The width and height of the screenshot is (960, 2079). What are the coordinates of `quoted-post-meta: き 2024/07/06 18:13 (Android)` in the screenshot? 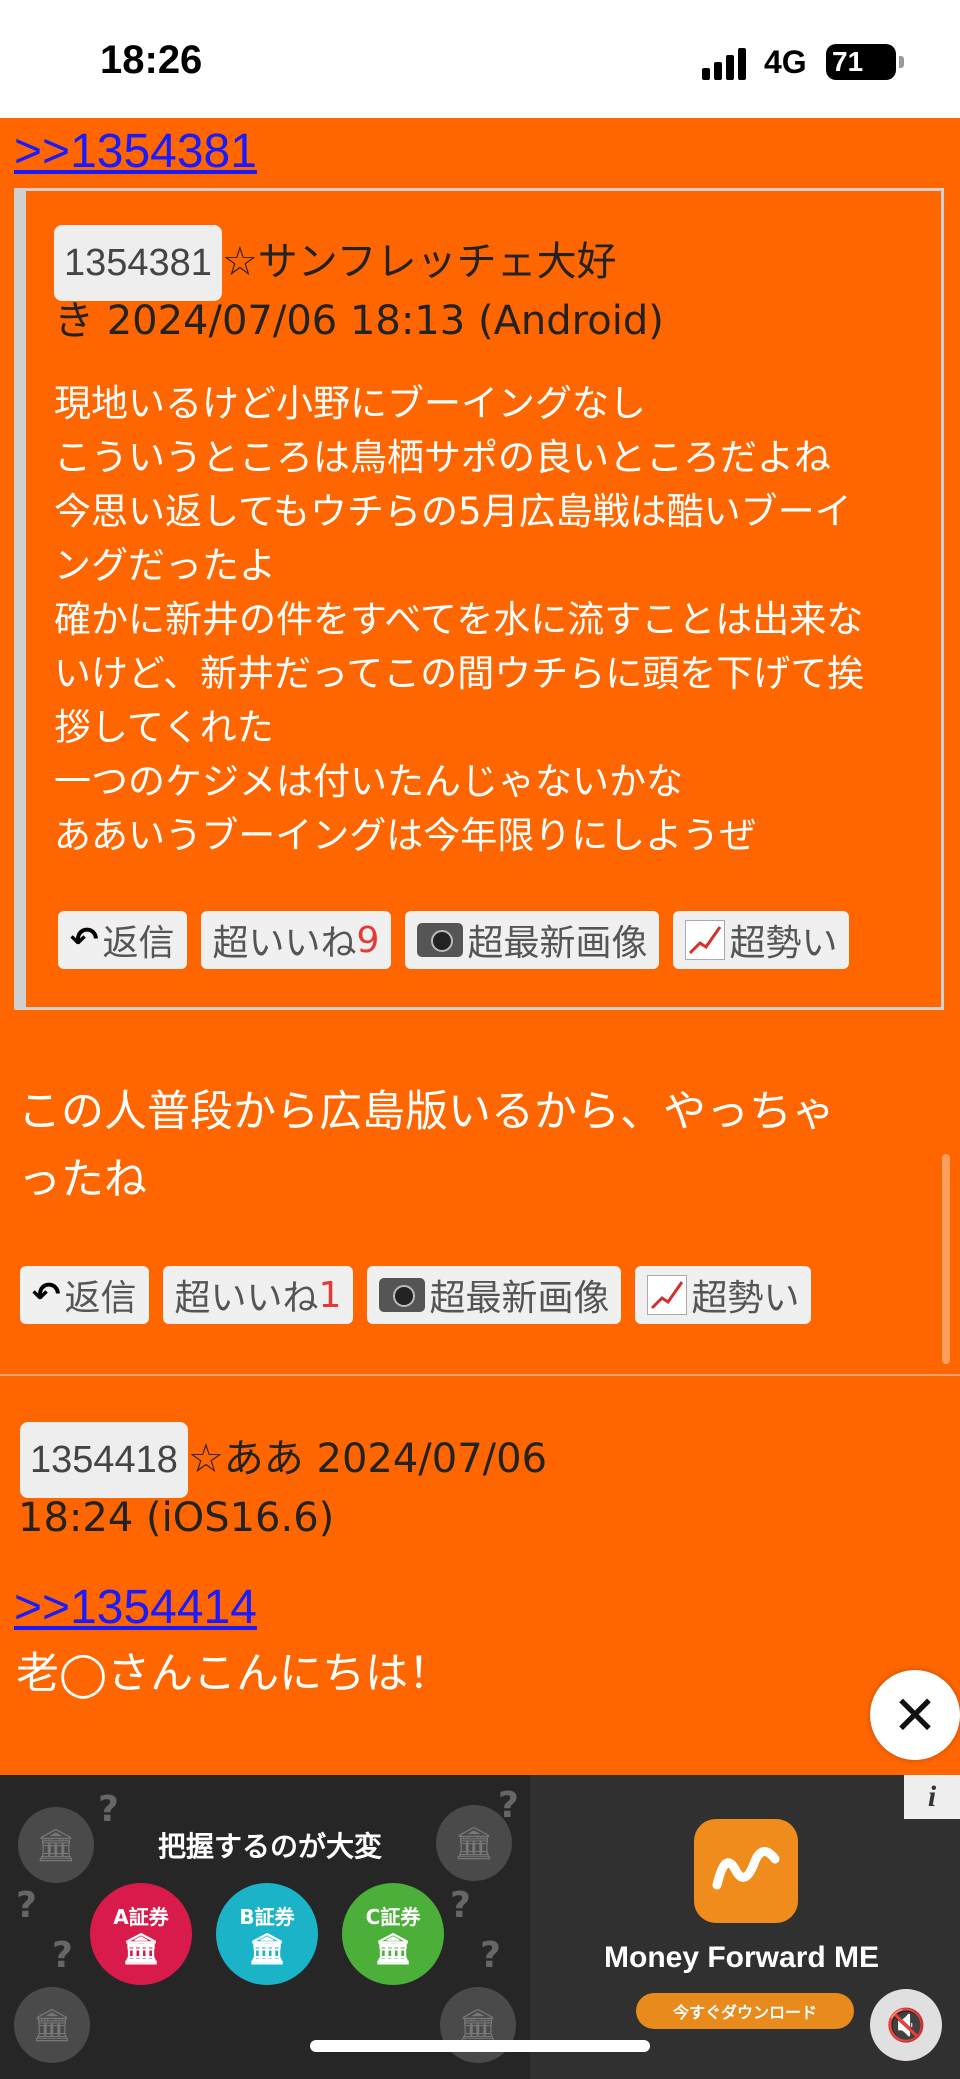 It's located at (359, 321).